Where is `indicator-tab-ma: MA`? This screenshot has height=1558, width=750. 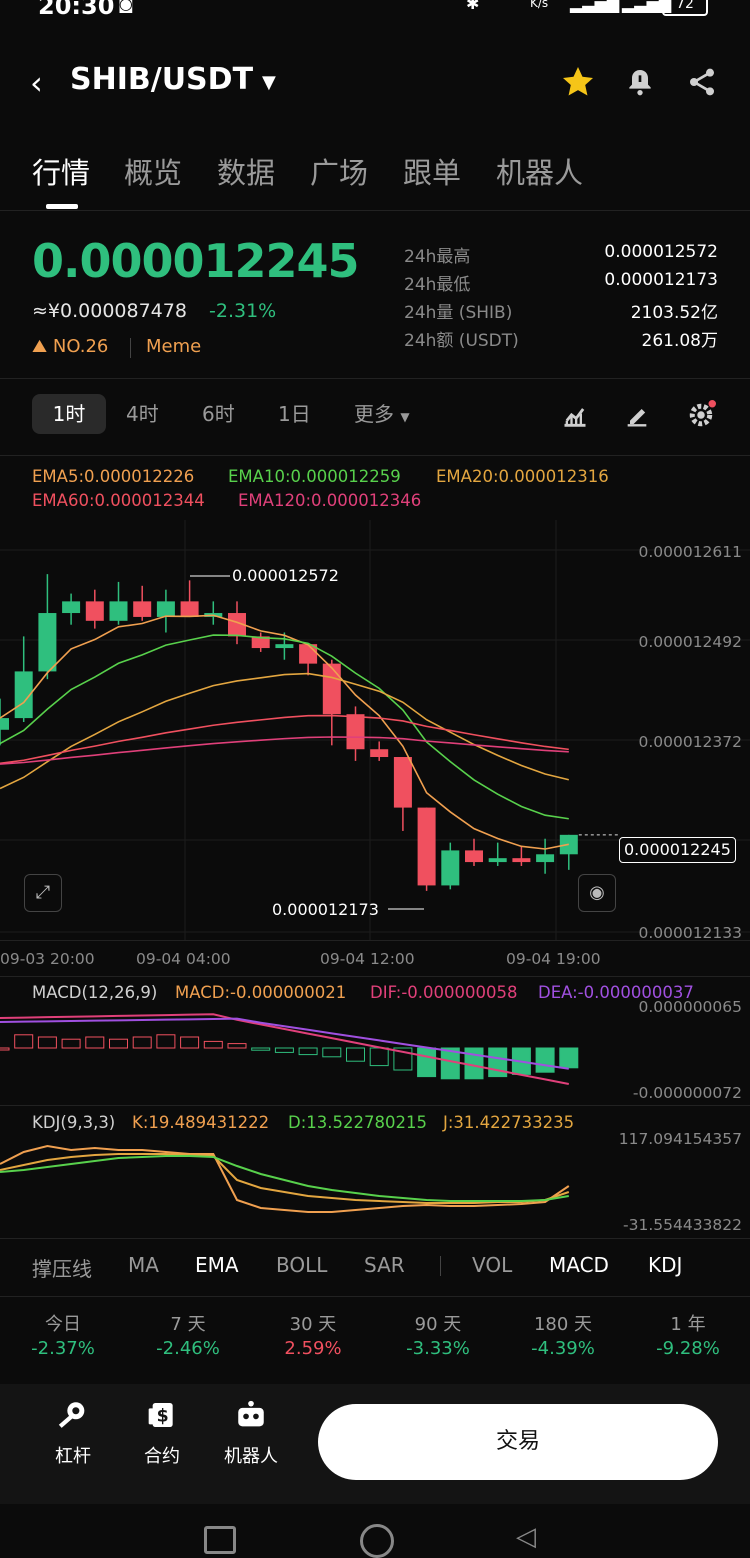
indicator-tab-ma: MA is located at coordinates (143, 1265).